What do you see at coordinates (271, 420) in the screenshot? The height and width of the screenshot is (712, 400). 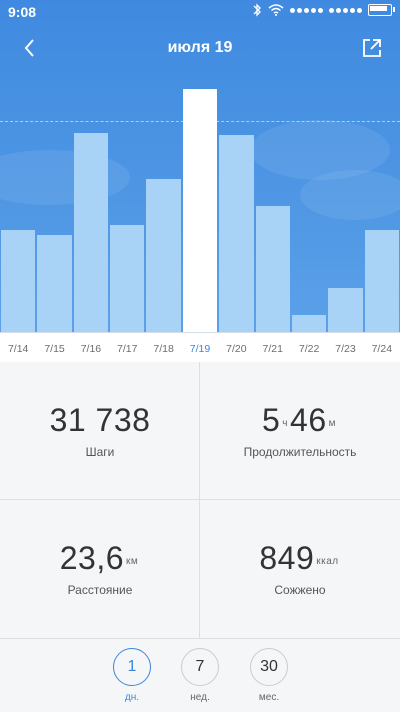 I see `duration-hours: 5` at bounding box center [271, 420].